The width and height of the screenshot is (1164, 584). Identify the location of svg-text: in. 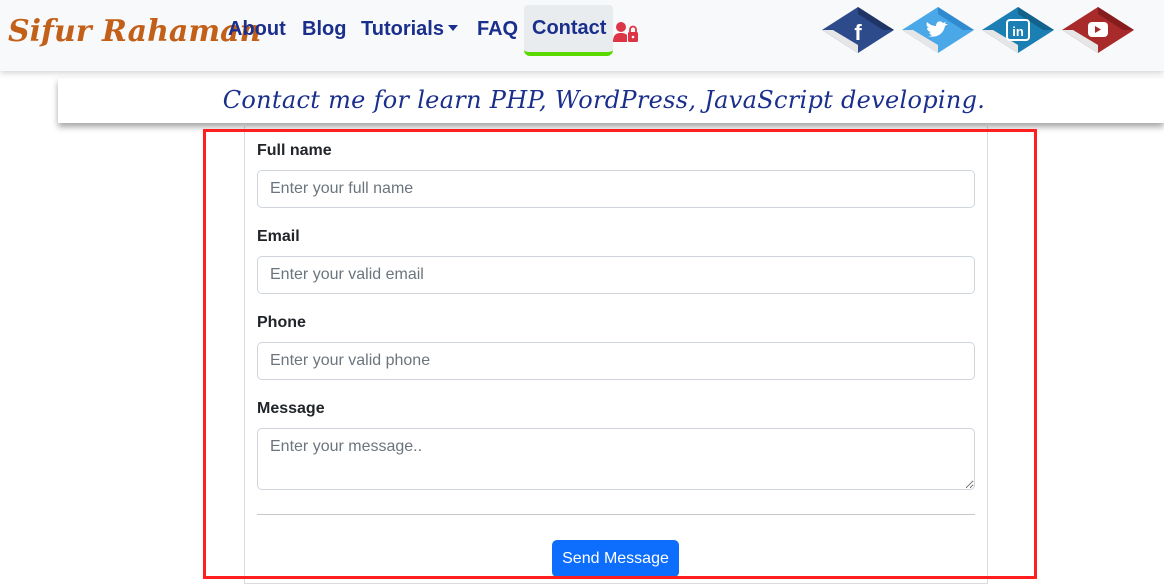
(1018, 31).